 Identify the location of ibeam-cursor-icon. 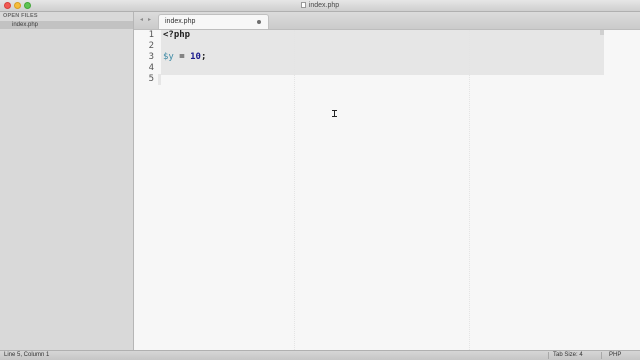
(334, 113).